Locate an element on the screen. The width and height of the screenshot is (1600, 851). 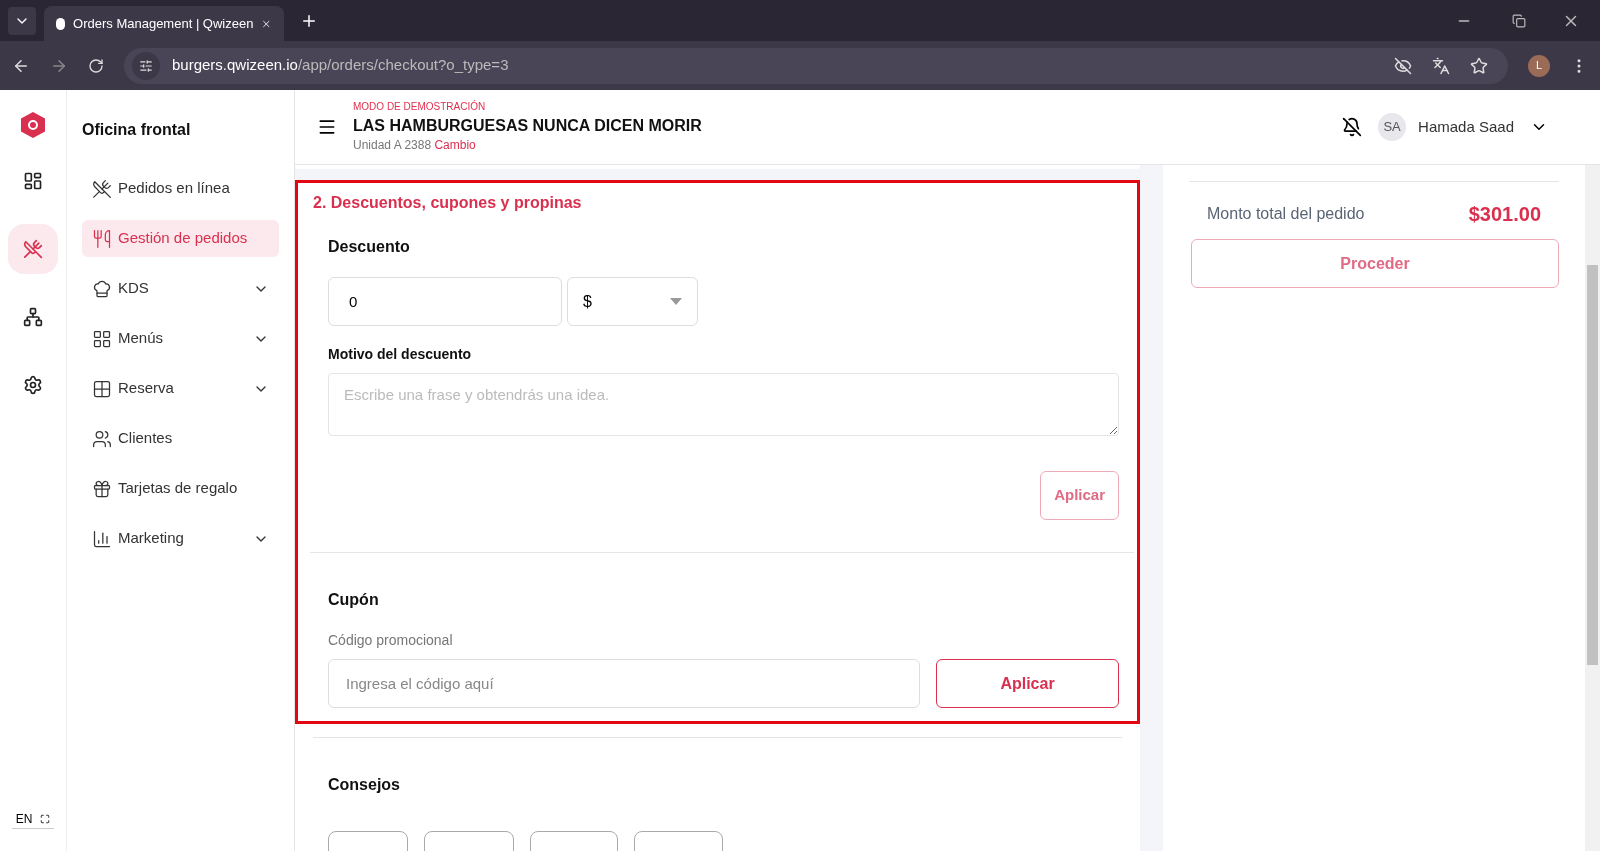
bookmark-star-icon is located at coordinates (1479, 65).